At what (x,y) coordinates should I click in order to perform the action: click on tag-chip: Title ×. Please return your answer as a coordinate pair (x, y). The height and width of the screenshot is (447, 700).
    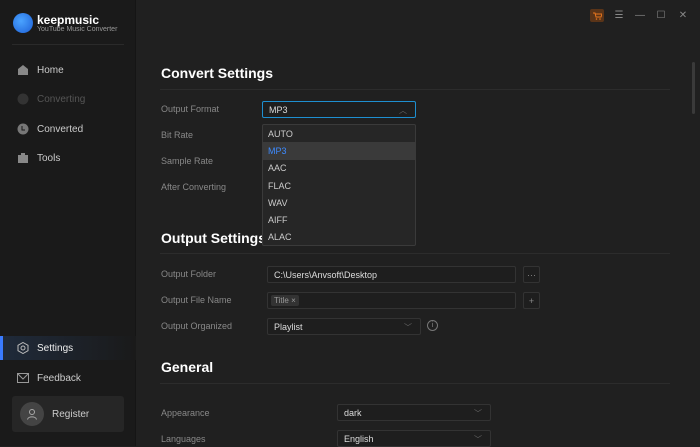
    Looking at the image, I should click on (285, 300).